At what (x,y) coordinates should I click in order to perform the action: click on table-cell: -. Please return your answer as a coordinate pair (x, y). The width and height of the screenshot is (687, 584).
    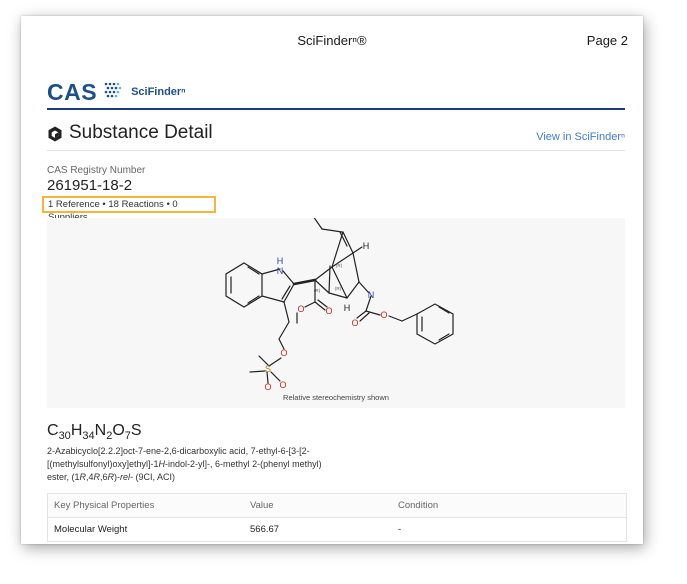
    Looking at the image, I should click on (400, 529).